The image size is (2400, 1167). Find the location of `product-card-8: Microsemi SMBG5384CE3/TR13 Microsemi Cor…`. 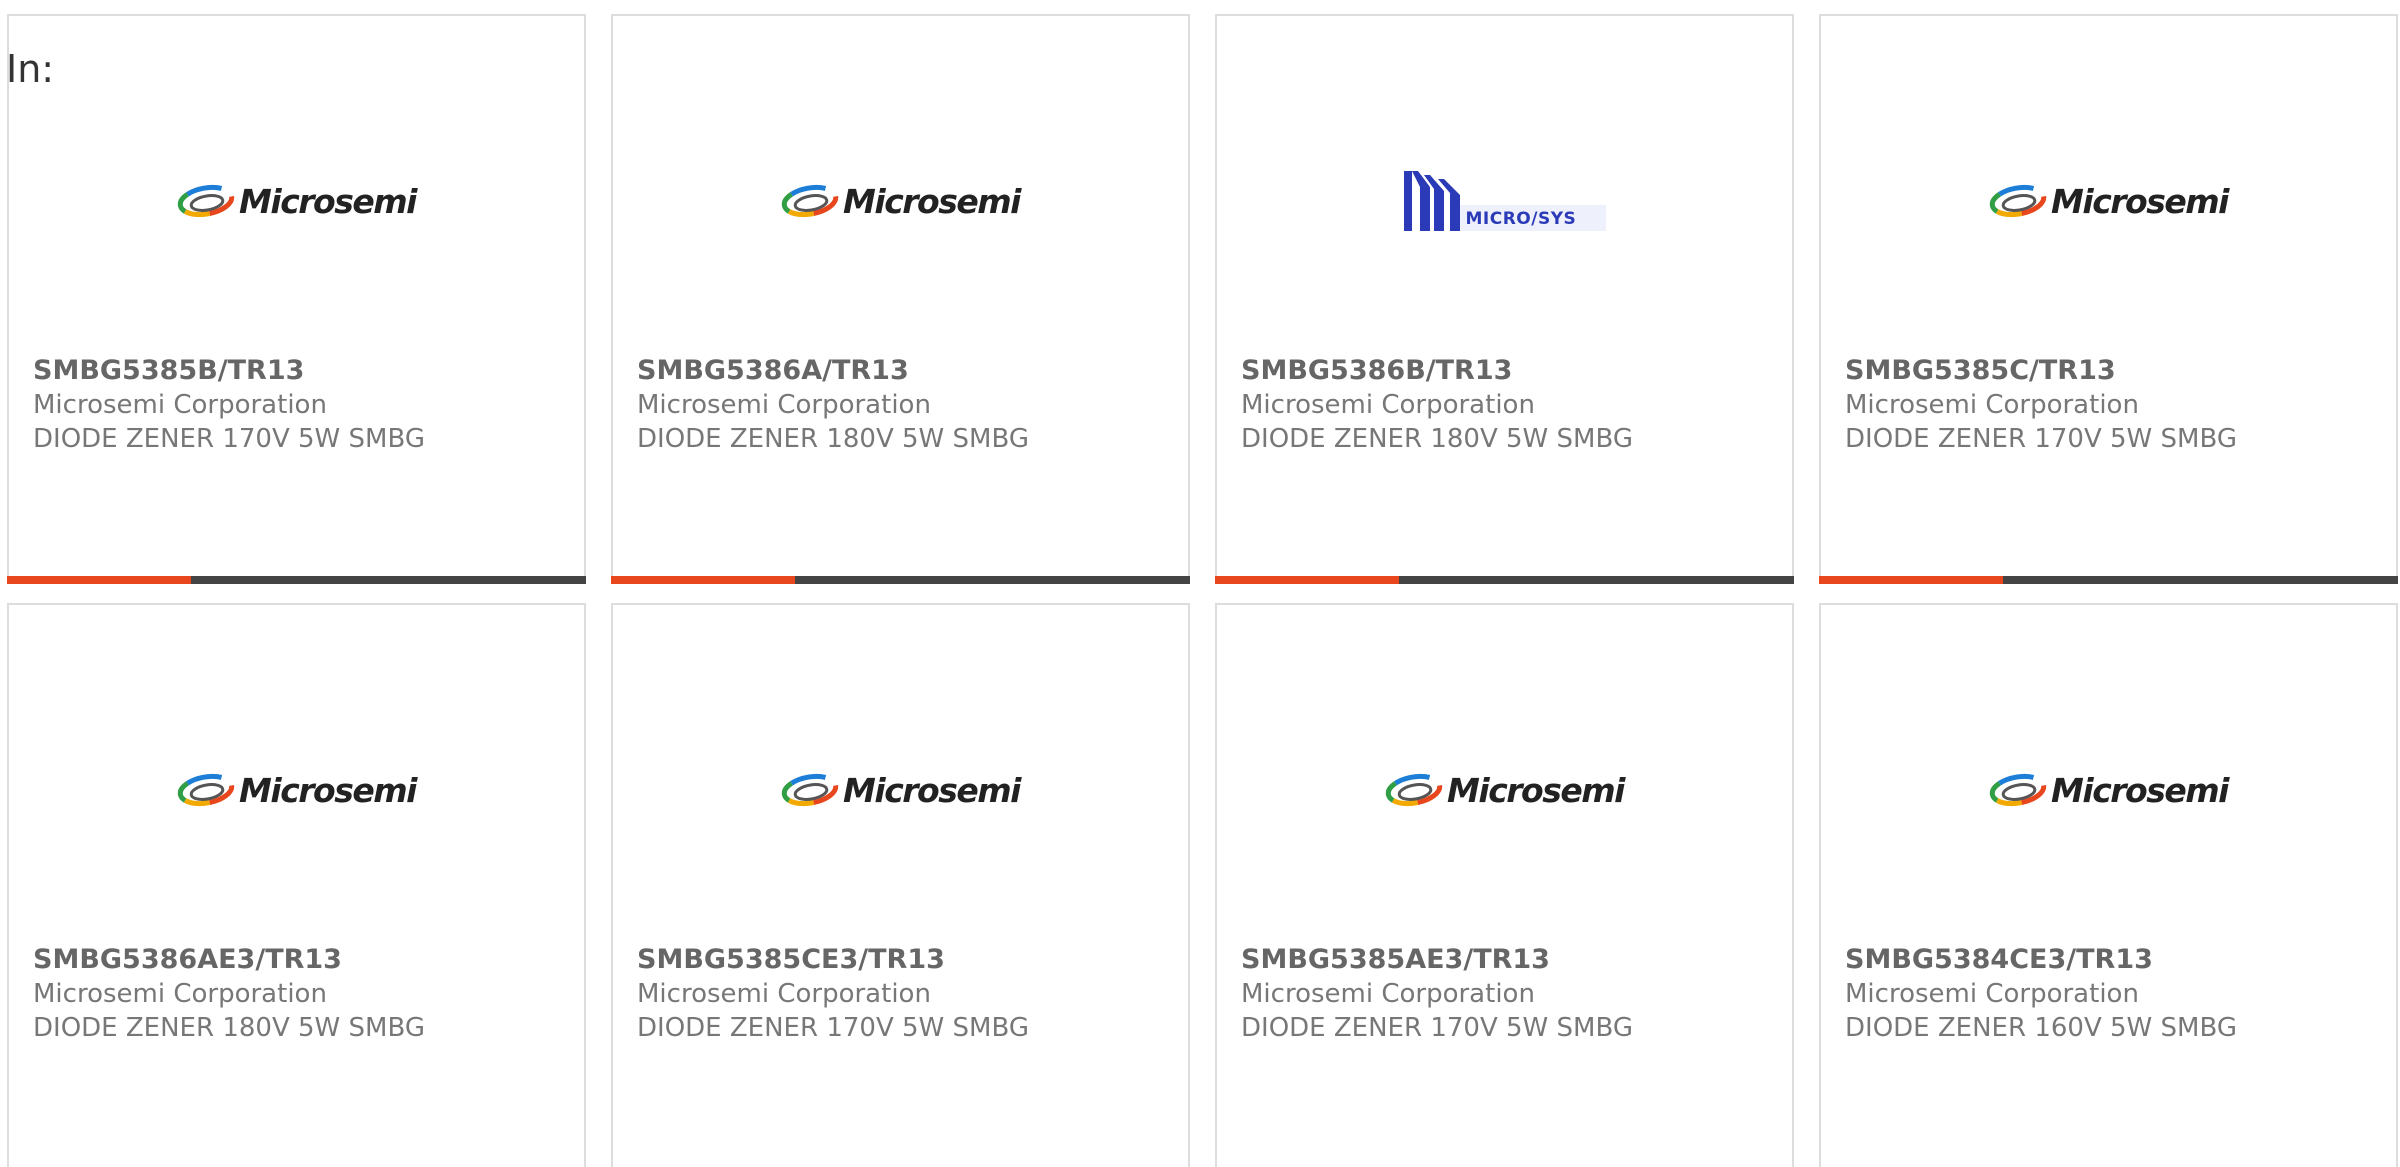

product-card-8: Microsemi SMBG5384CE3/TR13 Microsemi Cor… is located at coordinates (2108, 885).